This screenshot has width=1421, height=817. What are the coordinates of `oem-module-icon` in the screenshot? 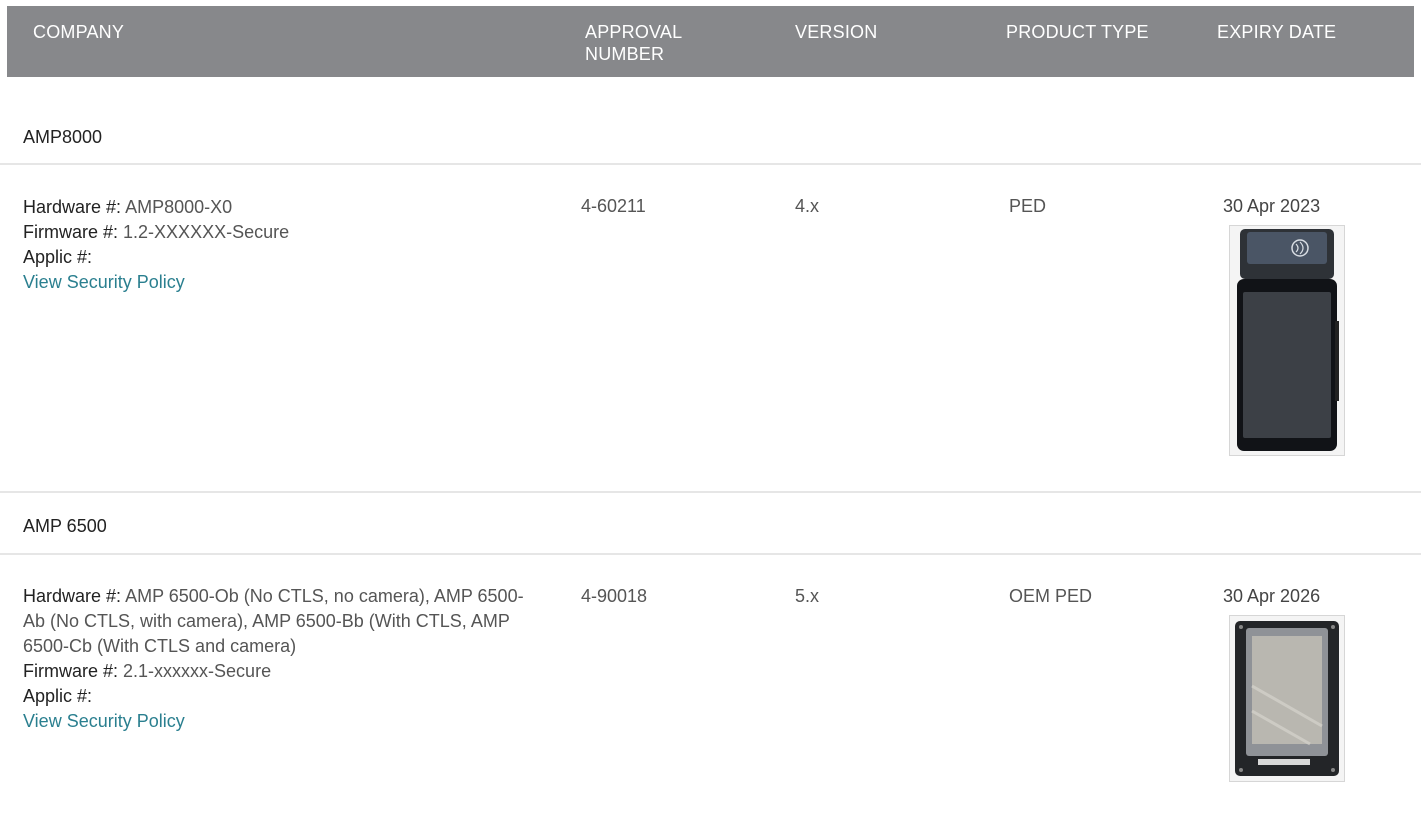 It's located at (1287, 698).